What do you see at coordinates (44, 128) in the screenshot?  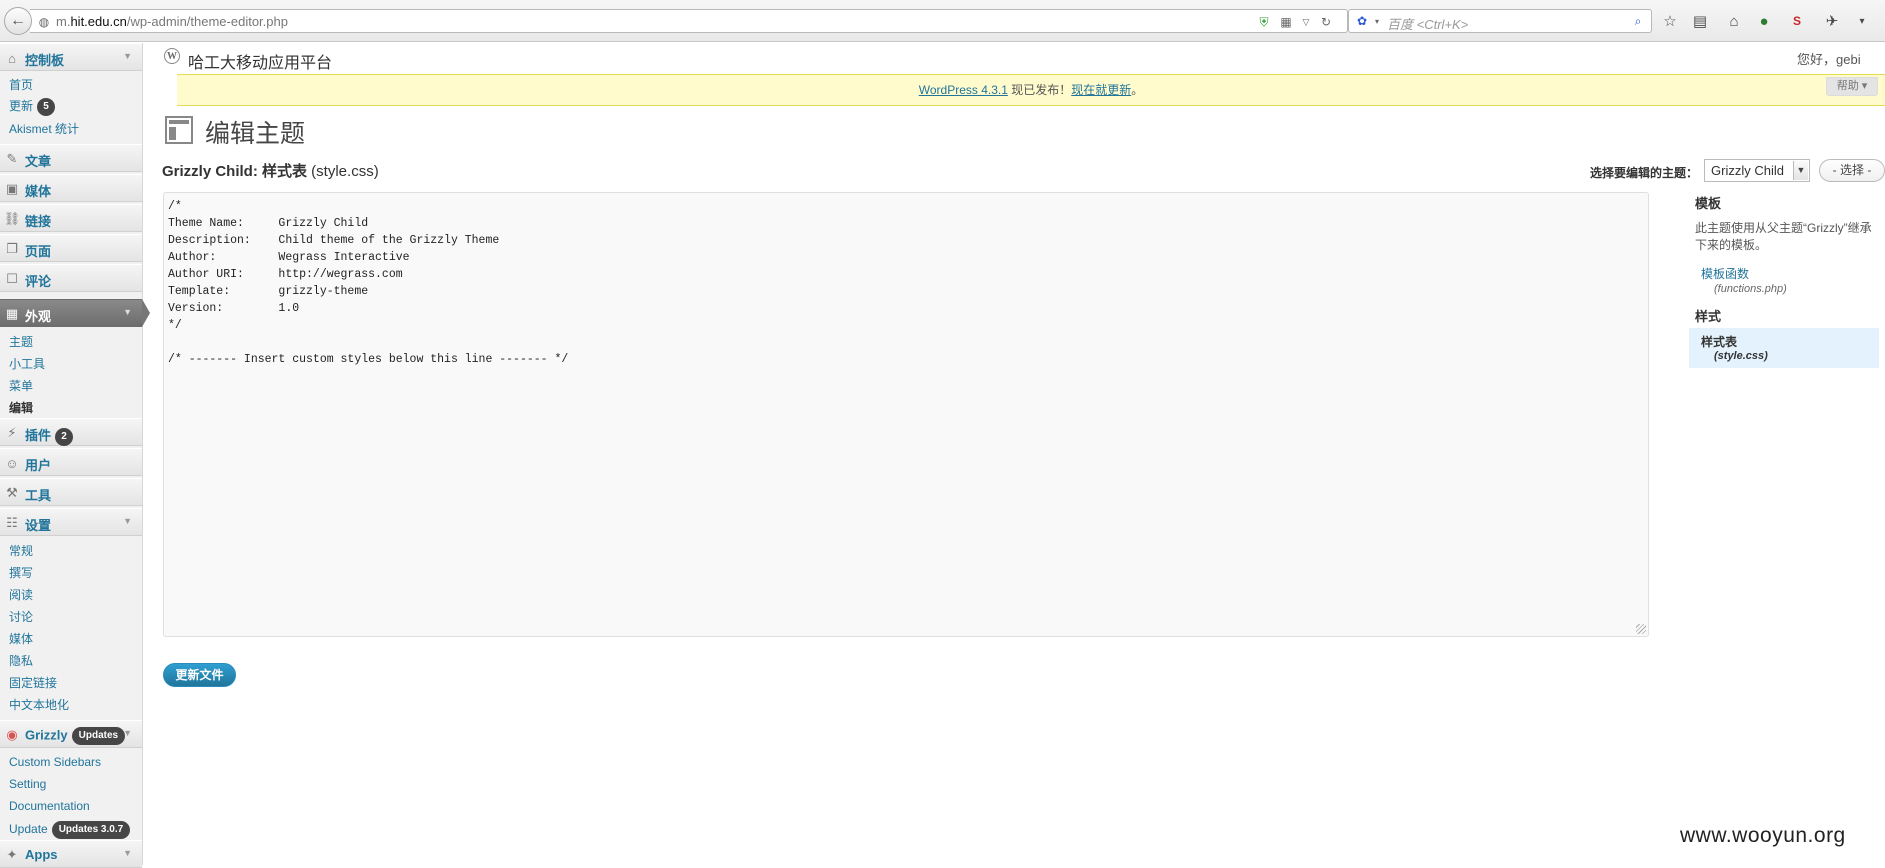 I see `sub-akismet: Akismet 统计` at bounding box center [44, 128].